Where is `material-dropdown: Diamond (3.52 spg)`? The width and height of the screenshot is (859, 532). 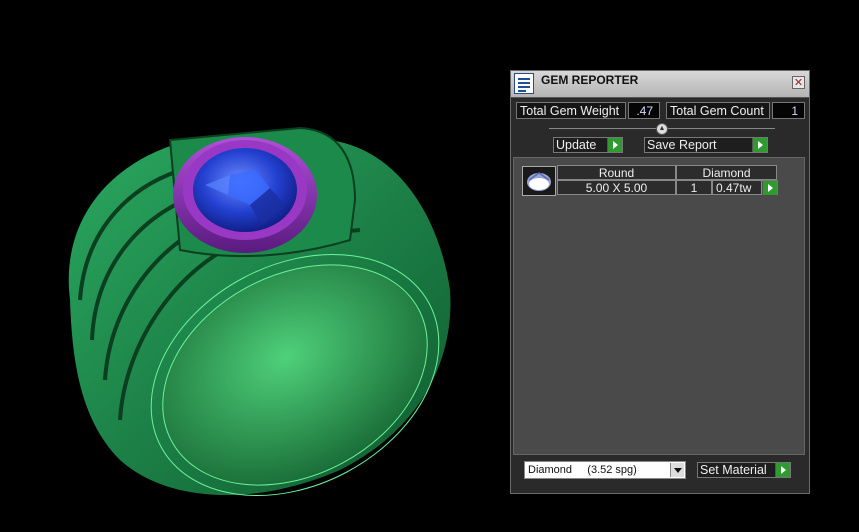
material-dropdown: Diamond (3.52 spg) is located at coordinates (605, 470).